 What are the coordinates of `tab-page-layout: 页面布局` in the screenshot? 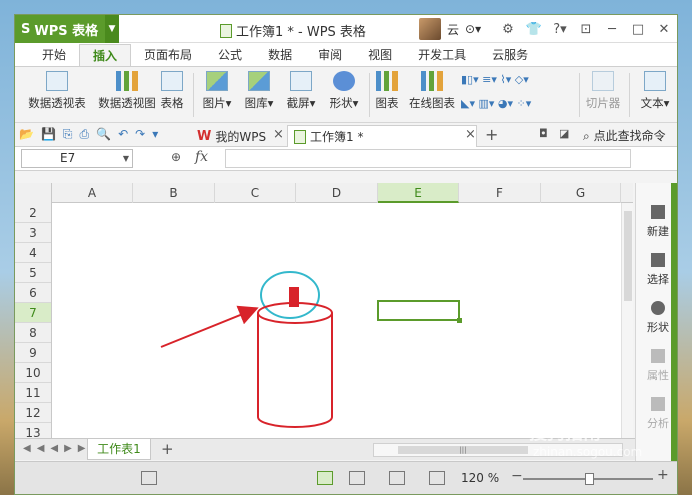 It's located at (168, 55).